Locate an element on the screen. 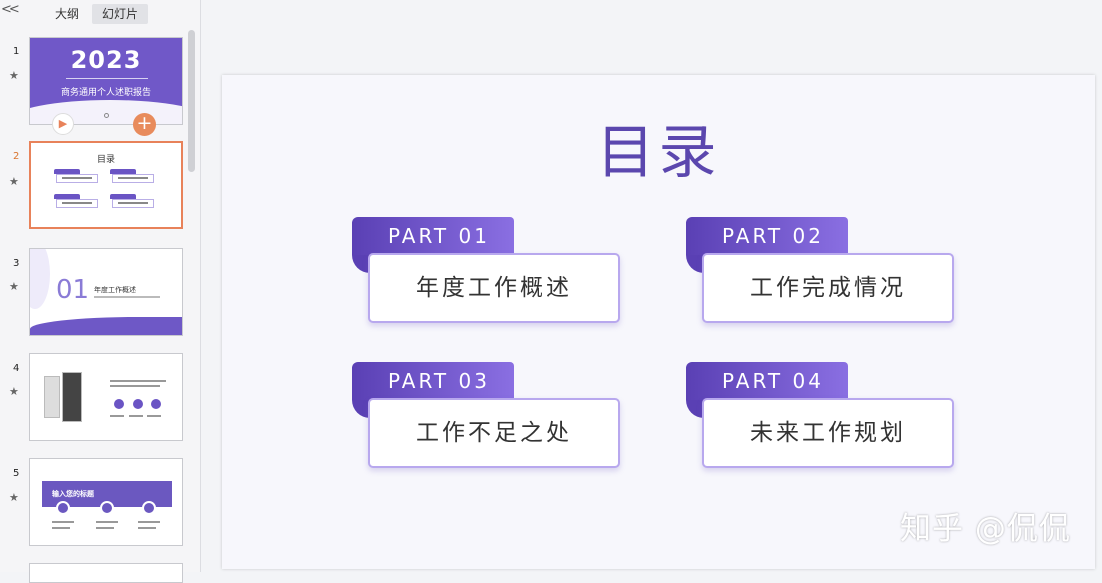  toc-item-3: PART 03 工作不足之处 is located at coordinates (487, 417).